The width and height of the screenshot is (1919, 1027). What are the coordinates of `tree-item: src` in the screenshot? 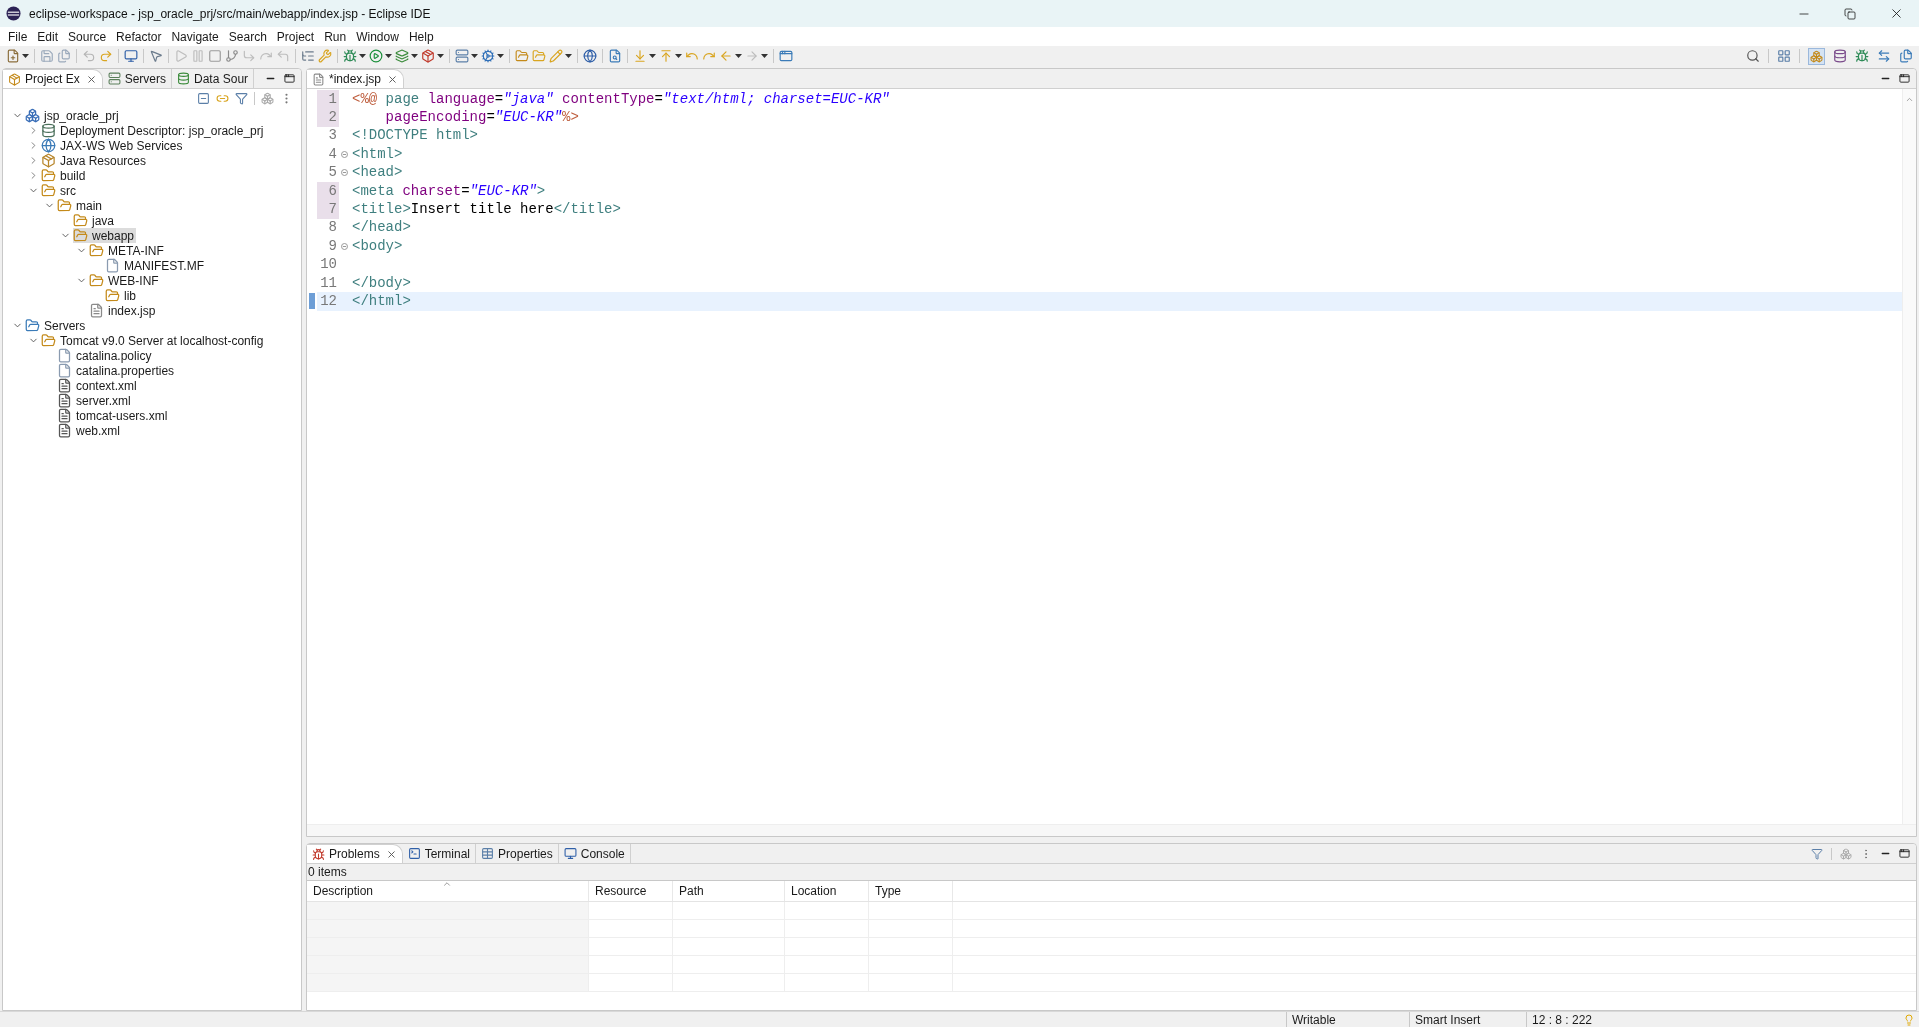 It's located at (59, 190).